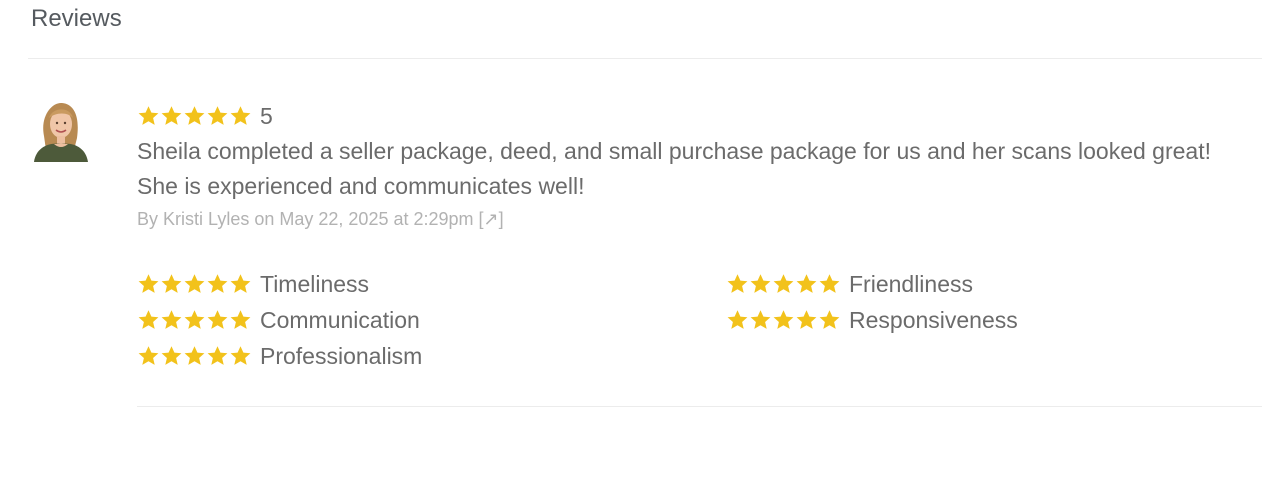 This screenshot has width=1262, height=483. I want to click on category-label: Friendliness, so click(911, 283).